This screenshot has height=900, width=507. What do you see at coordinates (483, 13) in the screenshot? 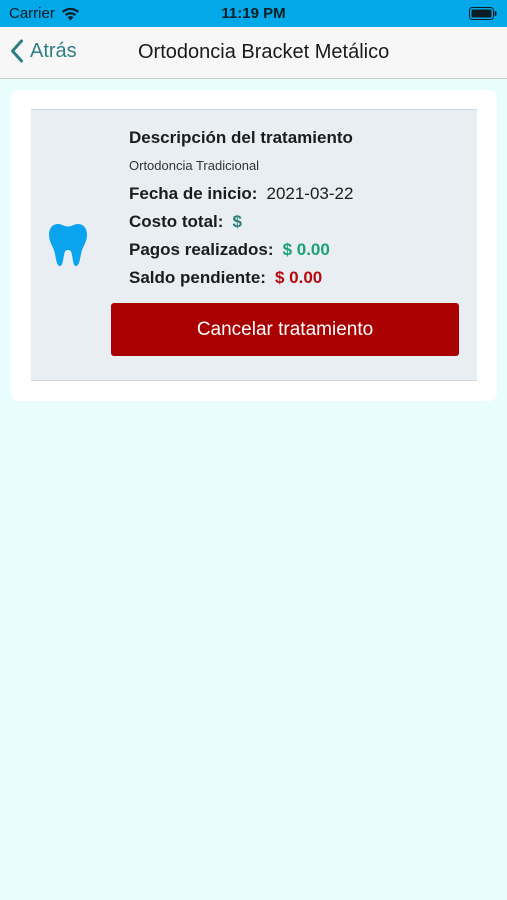
I see `battery-icon` at bounding box center [483, 13].